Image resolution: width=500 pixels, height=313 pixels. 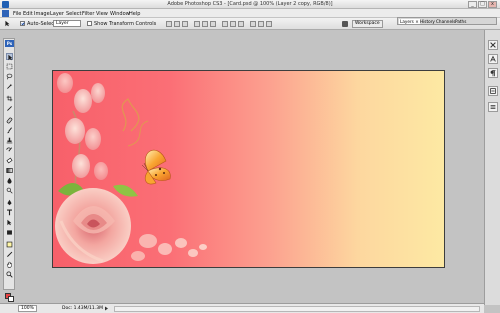 What do you see at coordinates (493, 73) in the screenshot?
I see `paragraph-panel-icon` at bounding box center [493, 73].